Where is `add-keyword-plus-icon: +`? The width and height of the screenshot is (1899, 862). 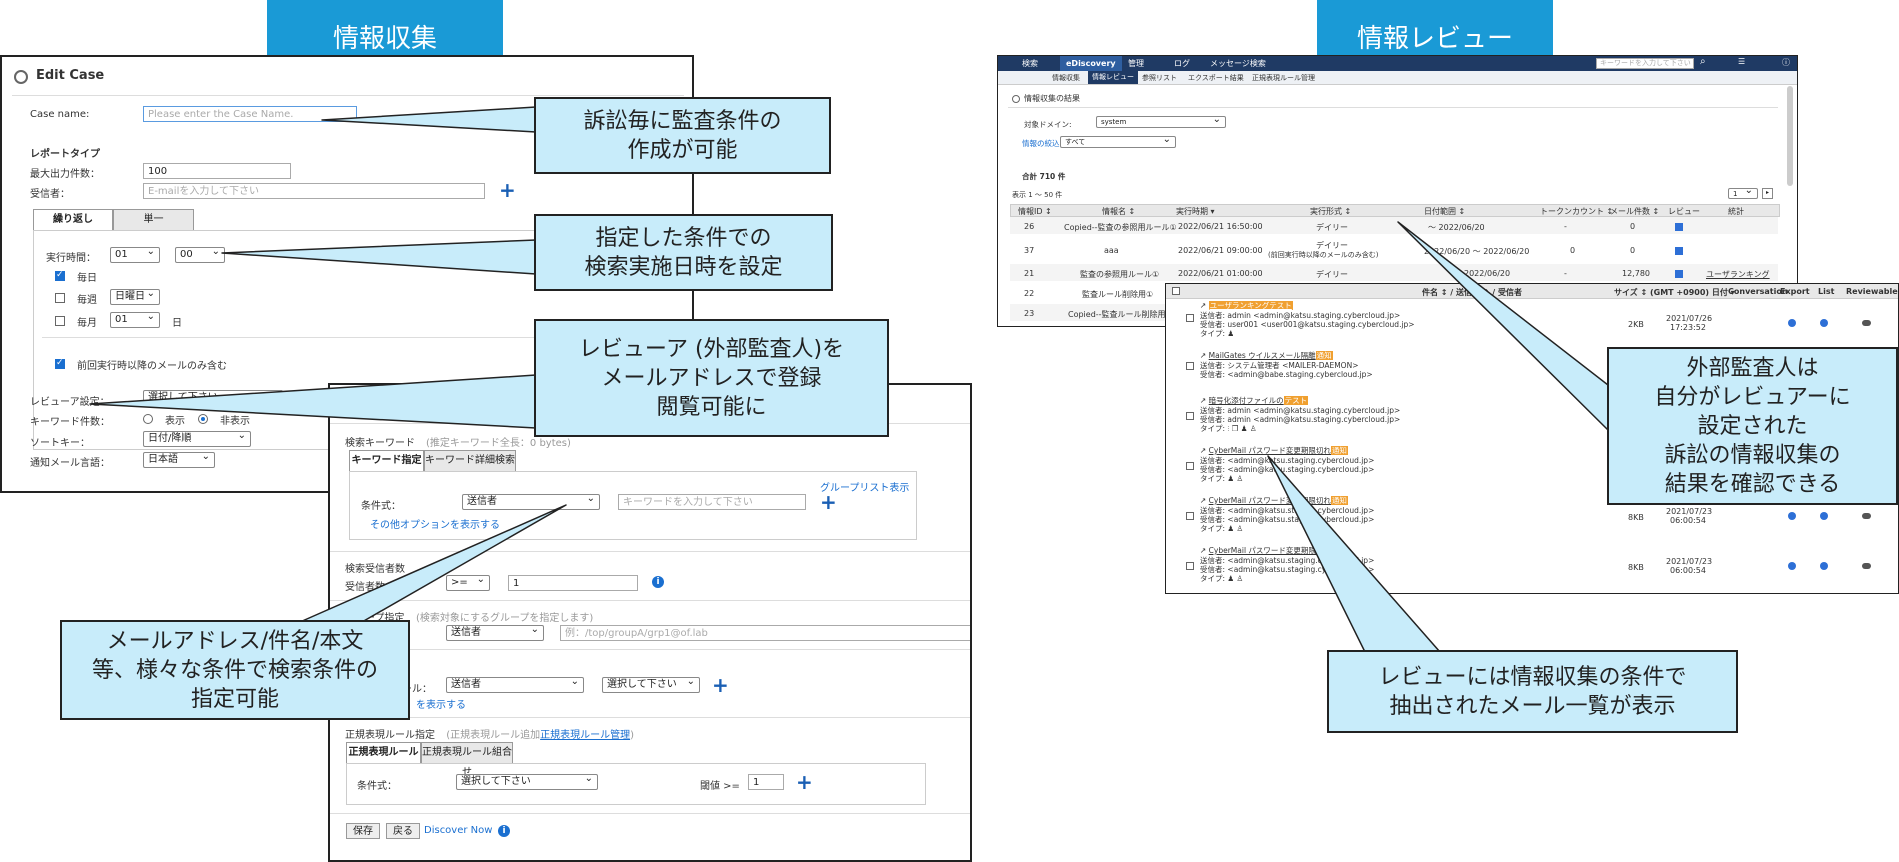 add-keyword-plus-icon: + is located at coordinates (828, 502).